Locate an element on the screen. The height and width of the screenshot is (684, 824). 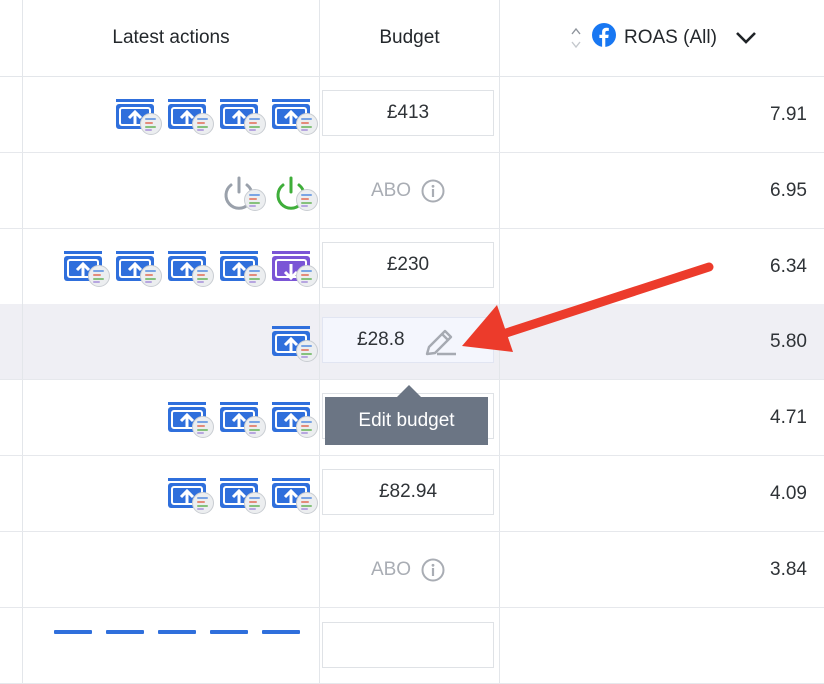
budget-header: Budget is located at coordinates (409, 38).